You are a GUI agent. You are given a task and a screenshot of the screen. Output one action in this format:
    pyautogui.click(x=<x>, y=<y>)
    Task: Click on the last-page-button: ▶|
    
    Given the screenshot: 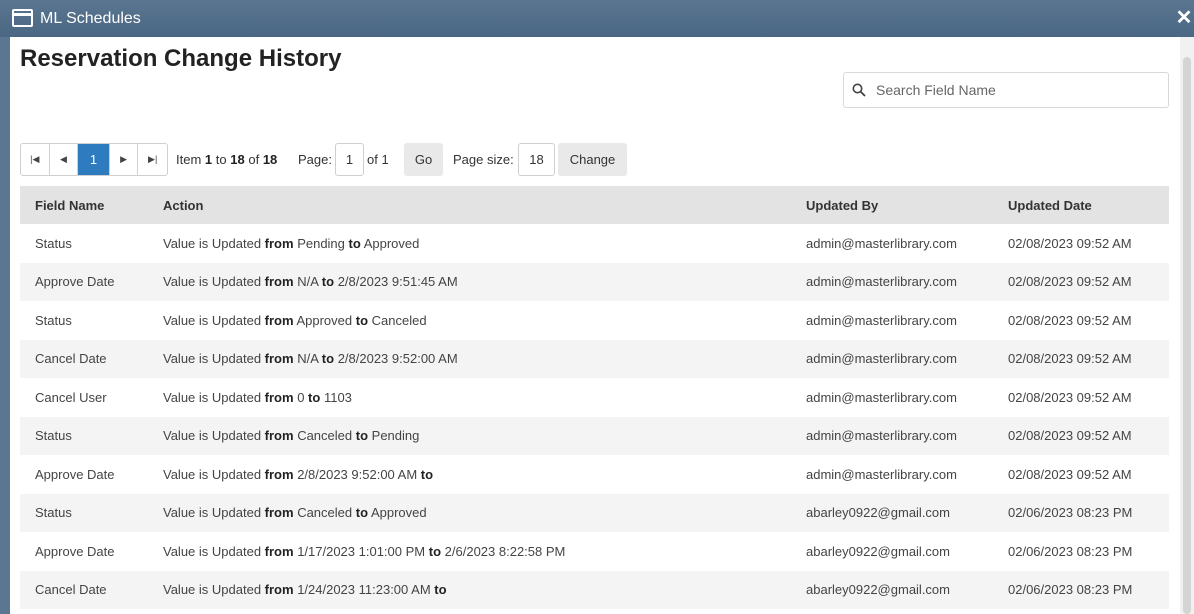 What is the action you would take?
    pyautogui.click(x=152, y=159)
    